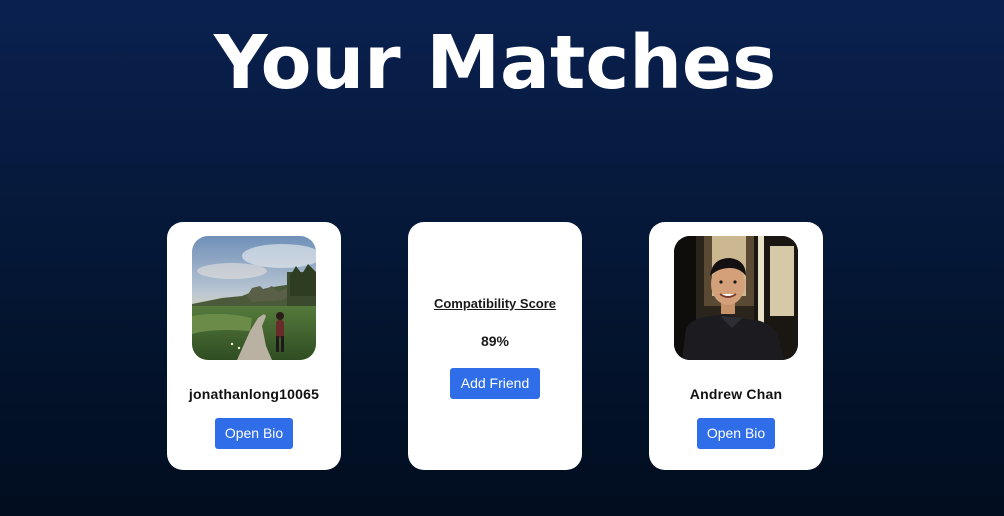  I want to click on compatibility-score-label: Compatibility Score, so click(495, 303).